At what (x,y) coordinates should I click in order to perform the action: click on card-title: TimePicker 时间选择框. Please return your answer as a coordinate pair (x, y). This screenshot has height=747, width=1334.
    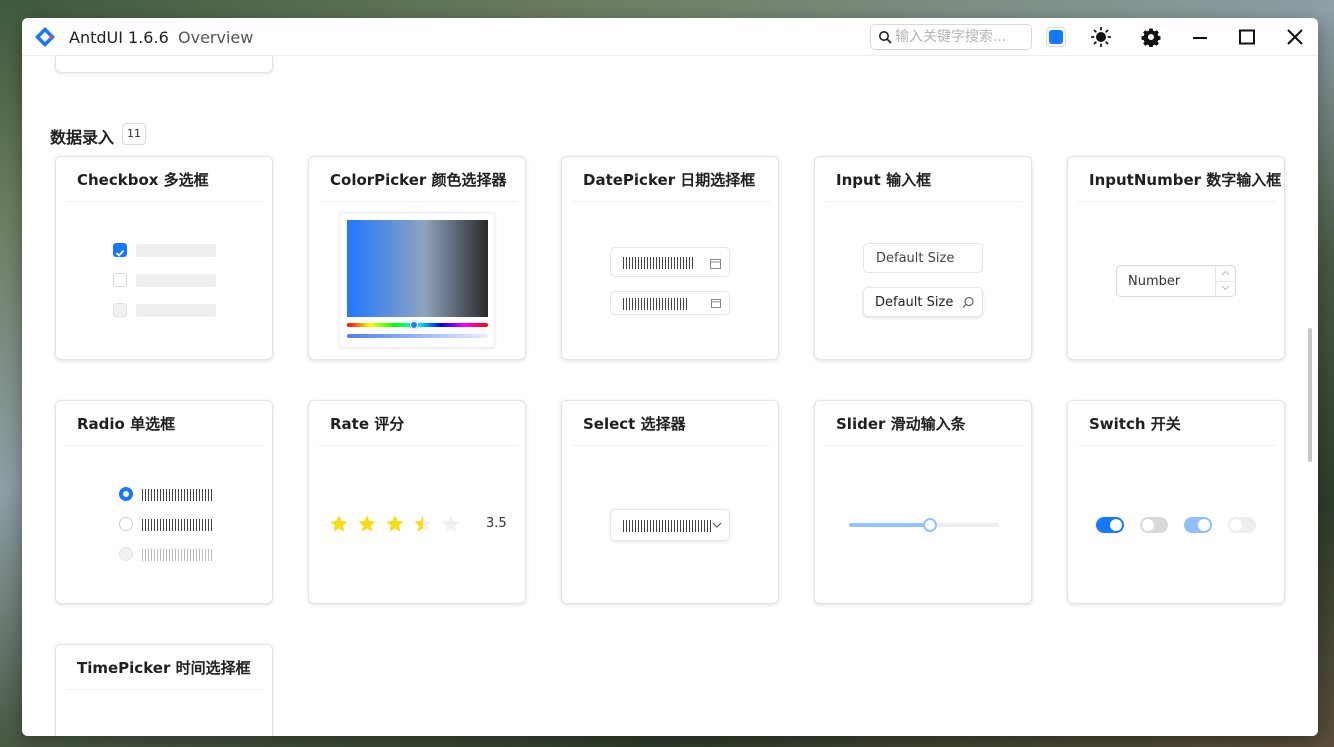
    Looking at the image, I should click on (164, 668).